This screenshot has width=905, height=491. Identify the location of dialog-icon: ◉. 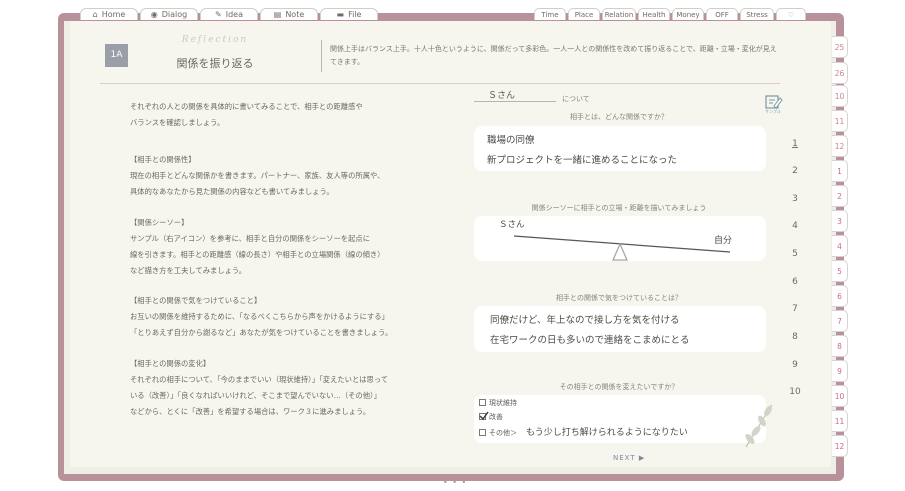
(154, 14).